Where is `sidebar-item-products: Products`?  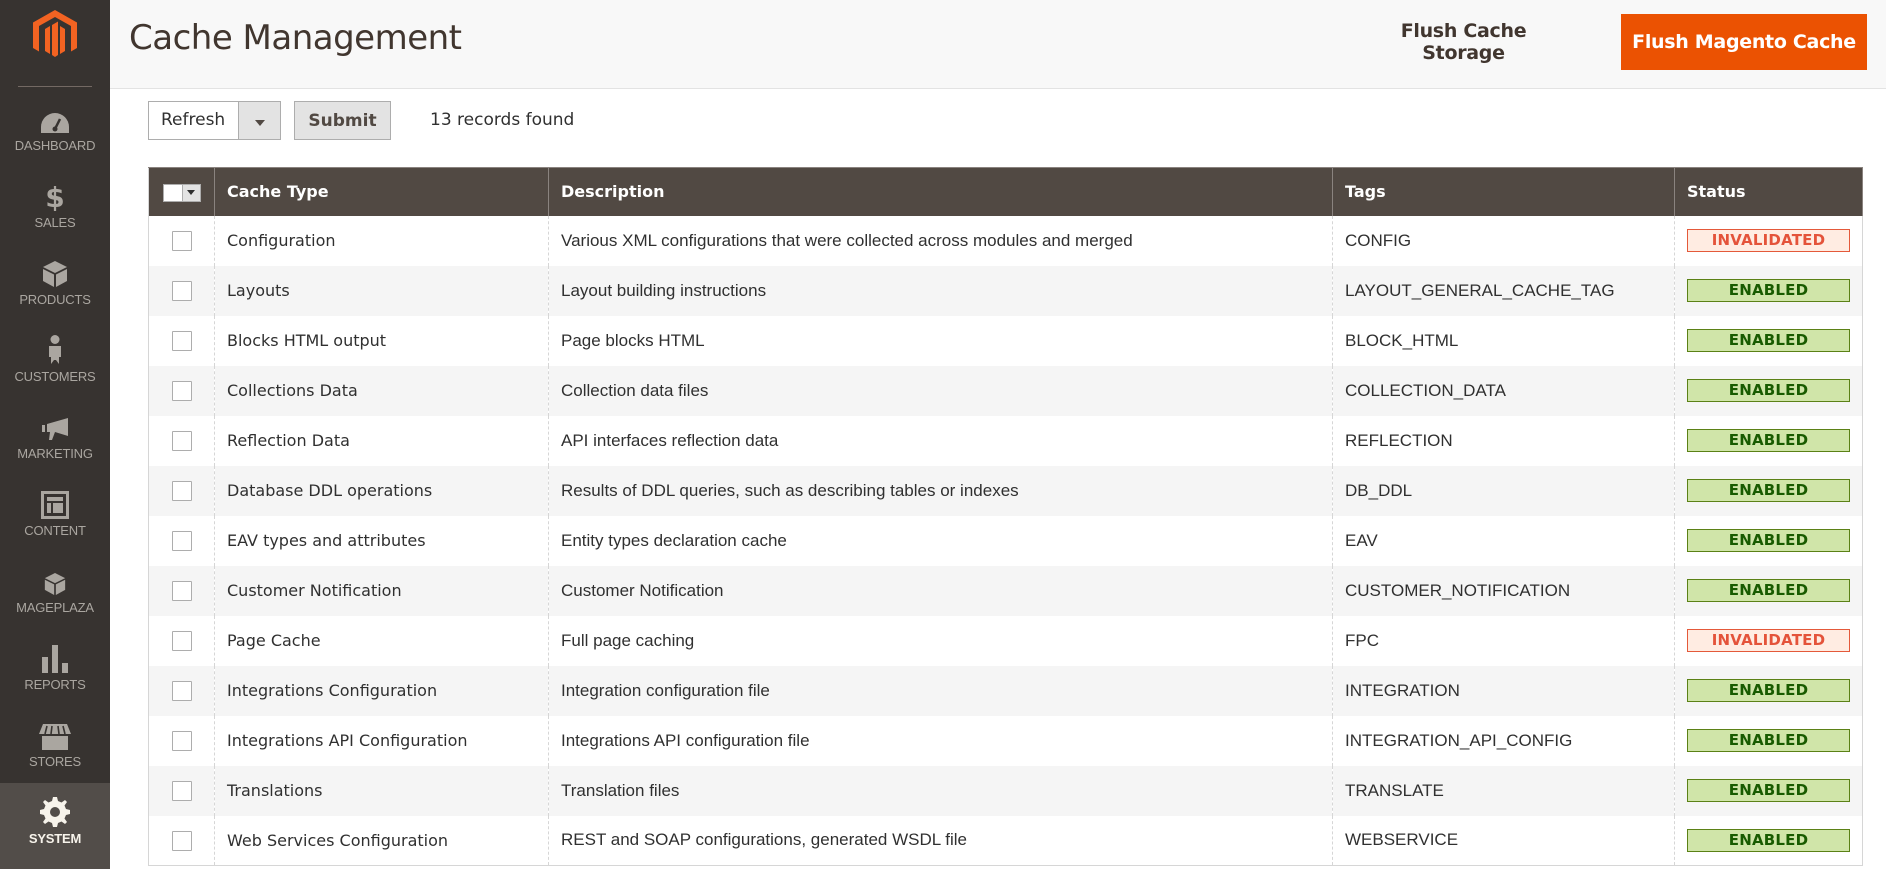 sidebar-item-products: Products is located at coordinates (55, 293).